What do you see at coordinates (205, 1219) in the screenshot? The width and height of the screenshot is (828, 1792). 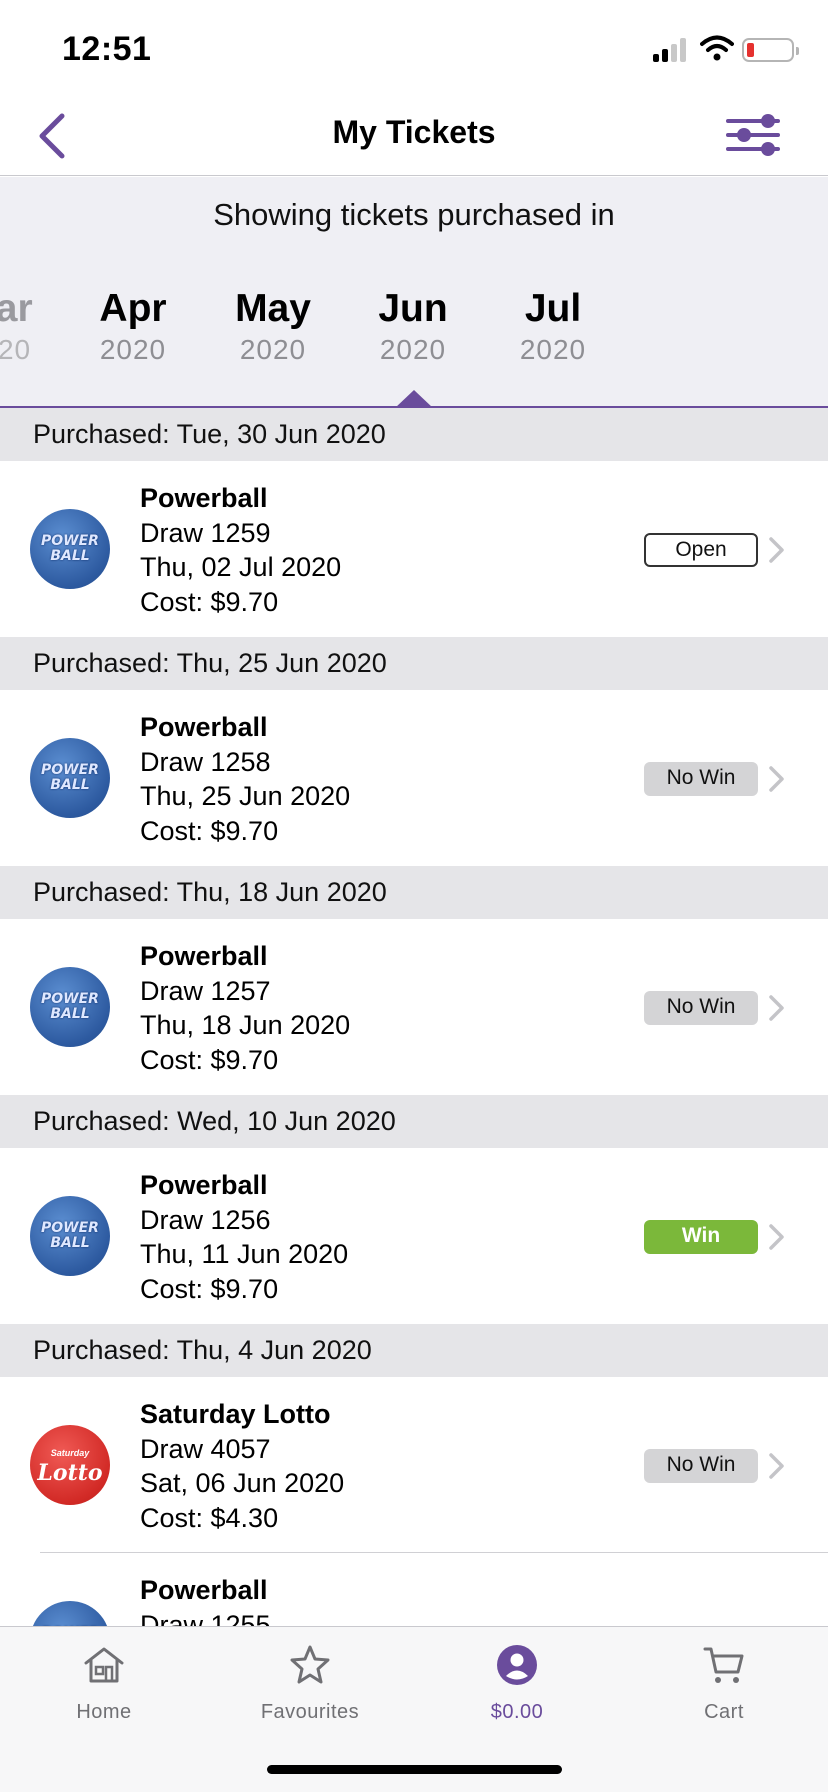 I see `draw-number: Draw 1256` at bounding box center [205, 1219].